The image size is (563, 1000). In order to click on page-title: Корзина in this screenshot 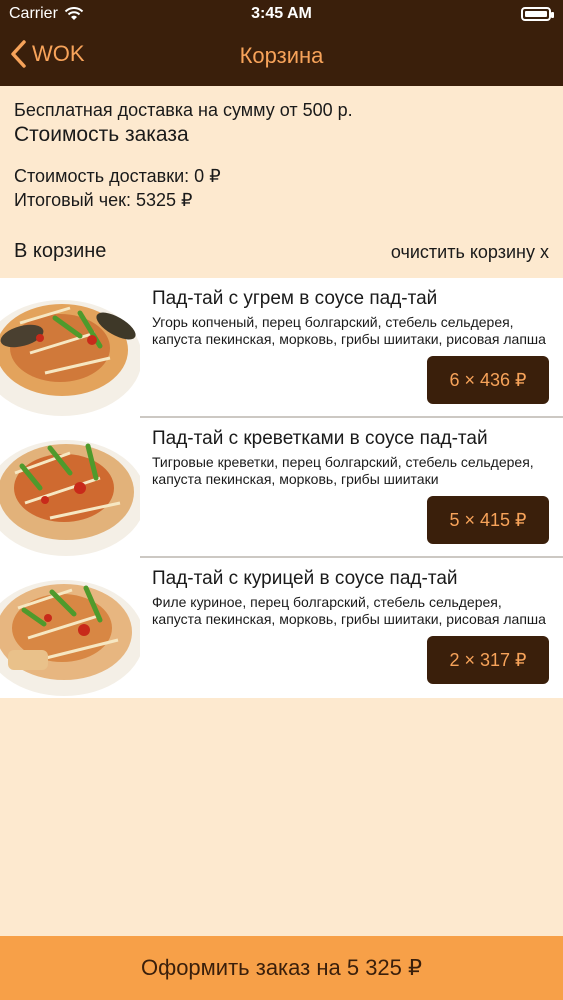, I will do `click(281, 55)`.